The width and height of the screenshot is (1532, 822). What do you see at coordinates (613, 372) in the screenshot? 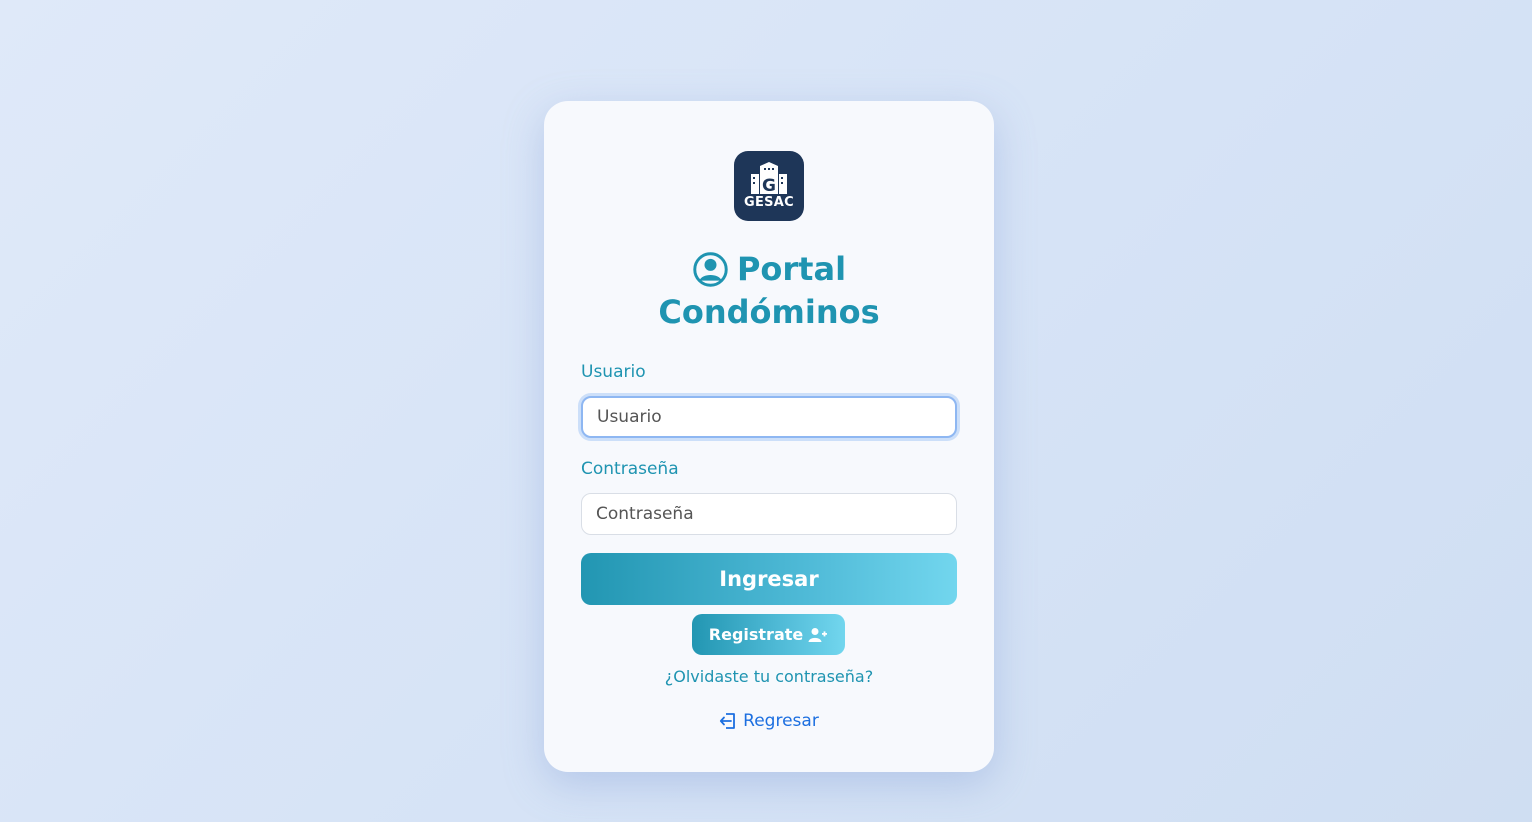
I see `username-label: Usuario` at bounding box center [613, 372].